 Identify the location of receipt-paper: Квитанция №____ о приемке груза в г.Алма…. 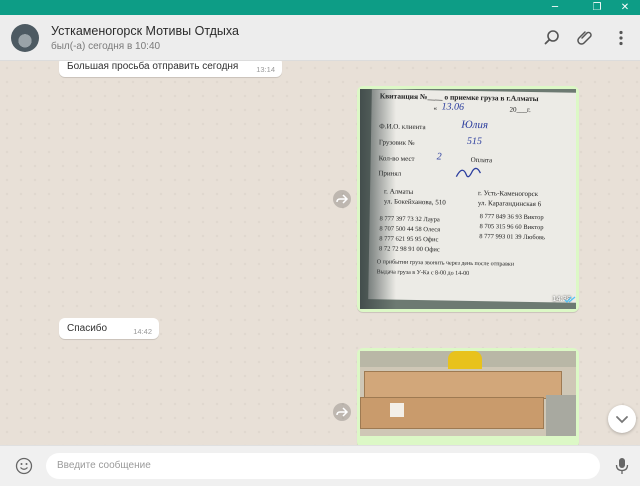
(472, 196).